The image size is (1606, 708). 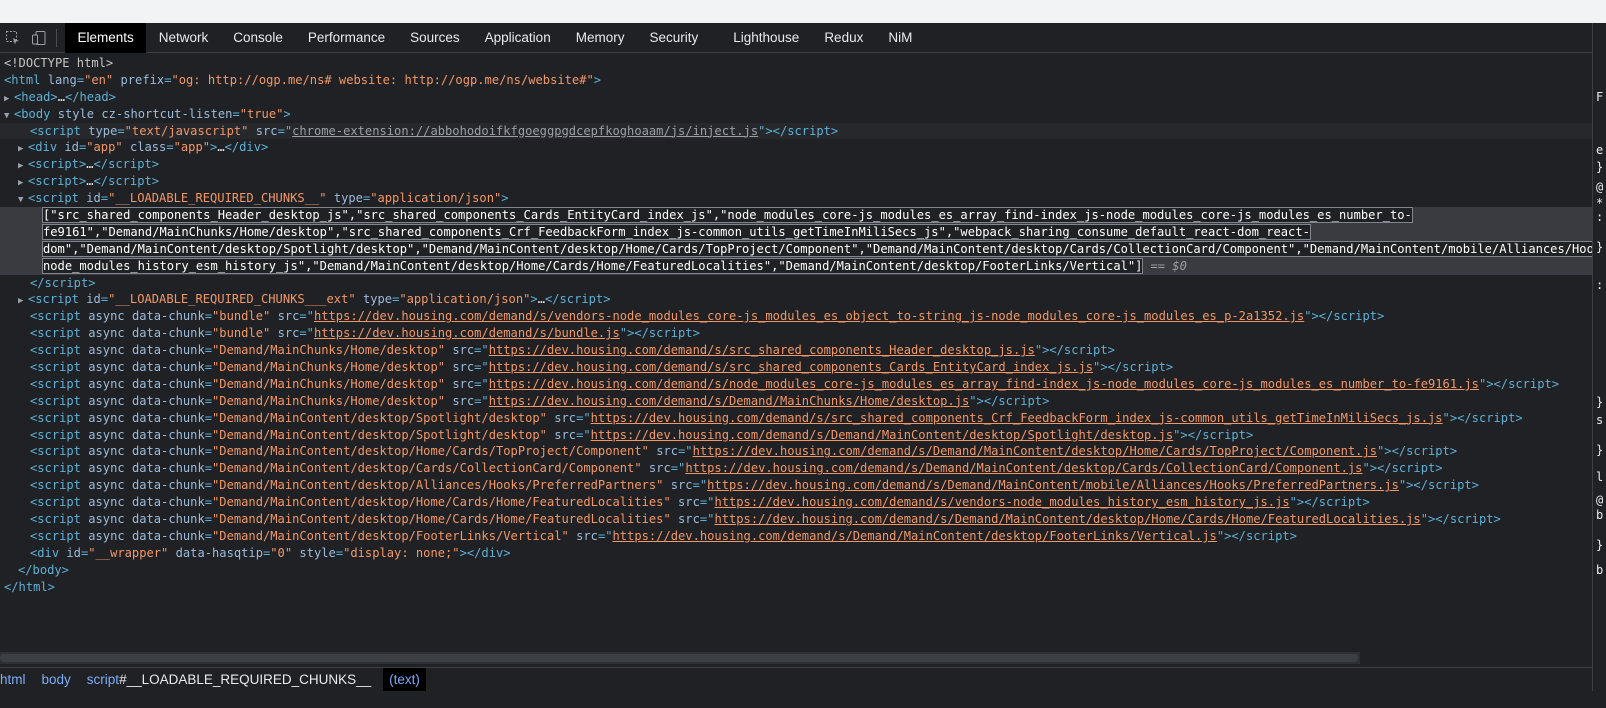 What do you see at coordinates (844, 38) in the screenshot?
I see `tab-redux: Redux` at bounding box center [844, 38].